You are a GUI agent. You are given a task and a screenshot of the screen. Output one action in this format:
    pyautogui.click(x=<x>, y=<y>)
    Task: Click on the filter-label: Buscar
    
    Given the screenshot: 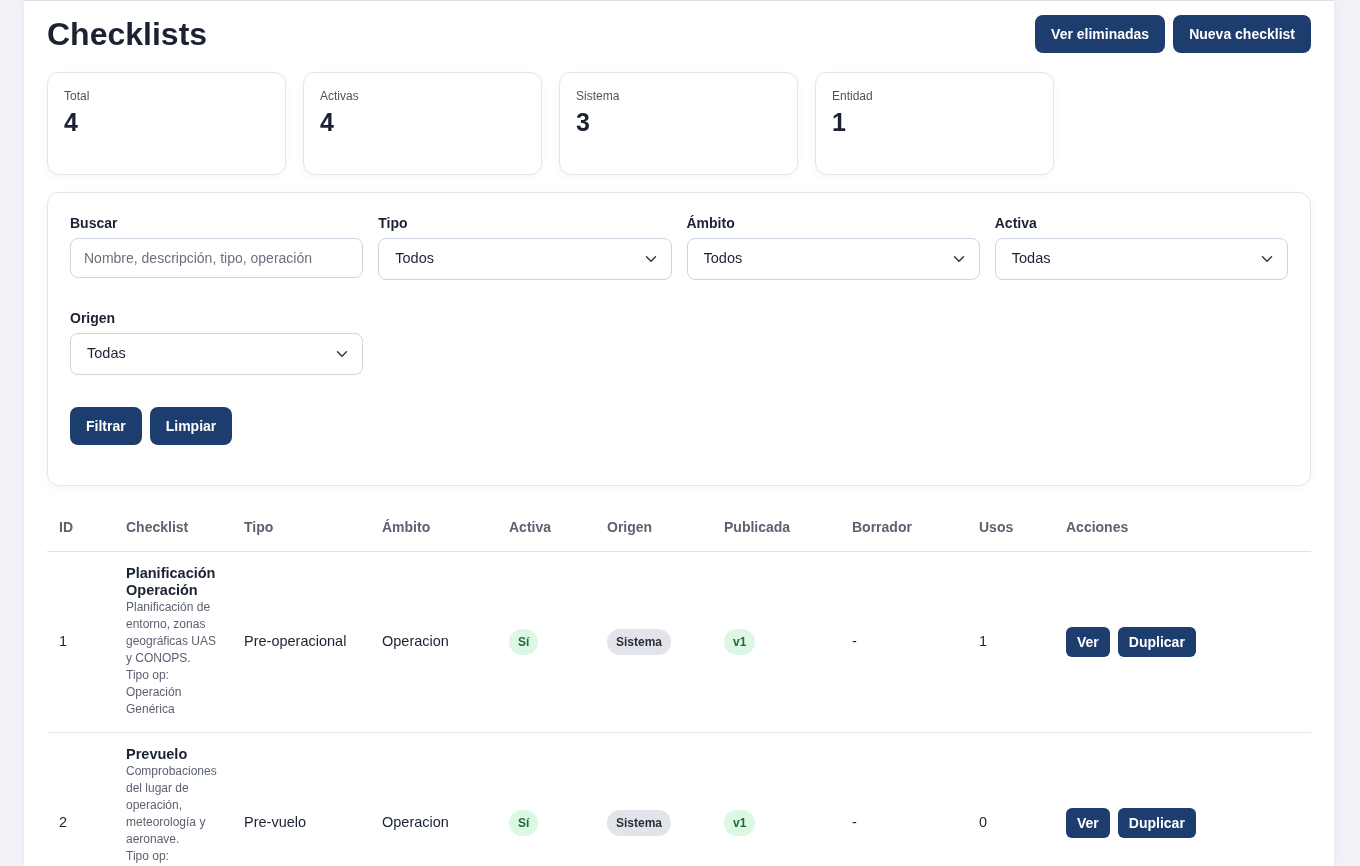 What is the action you would take?
    pyautogui.click(x=94, y=223)
    